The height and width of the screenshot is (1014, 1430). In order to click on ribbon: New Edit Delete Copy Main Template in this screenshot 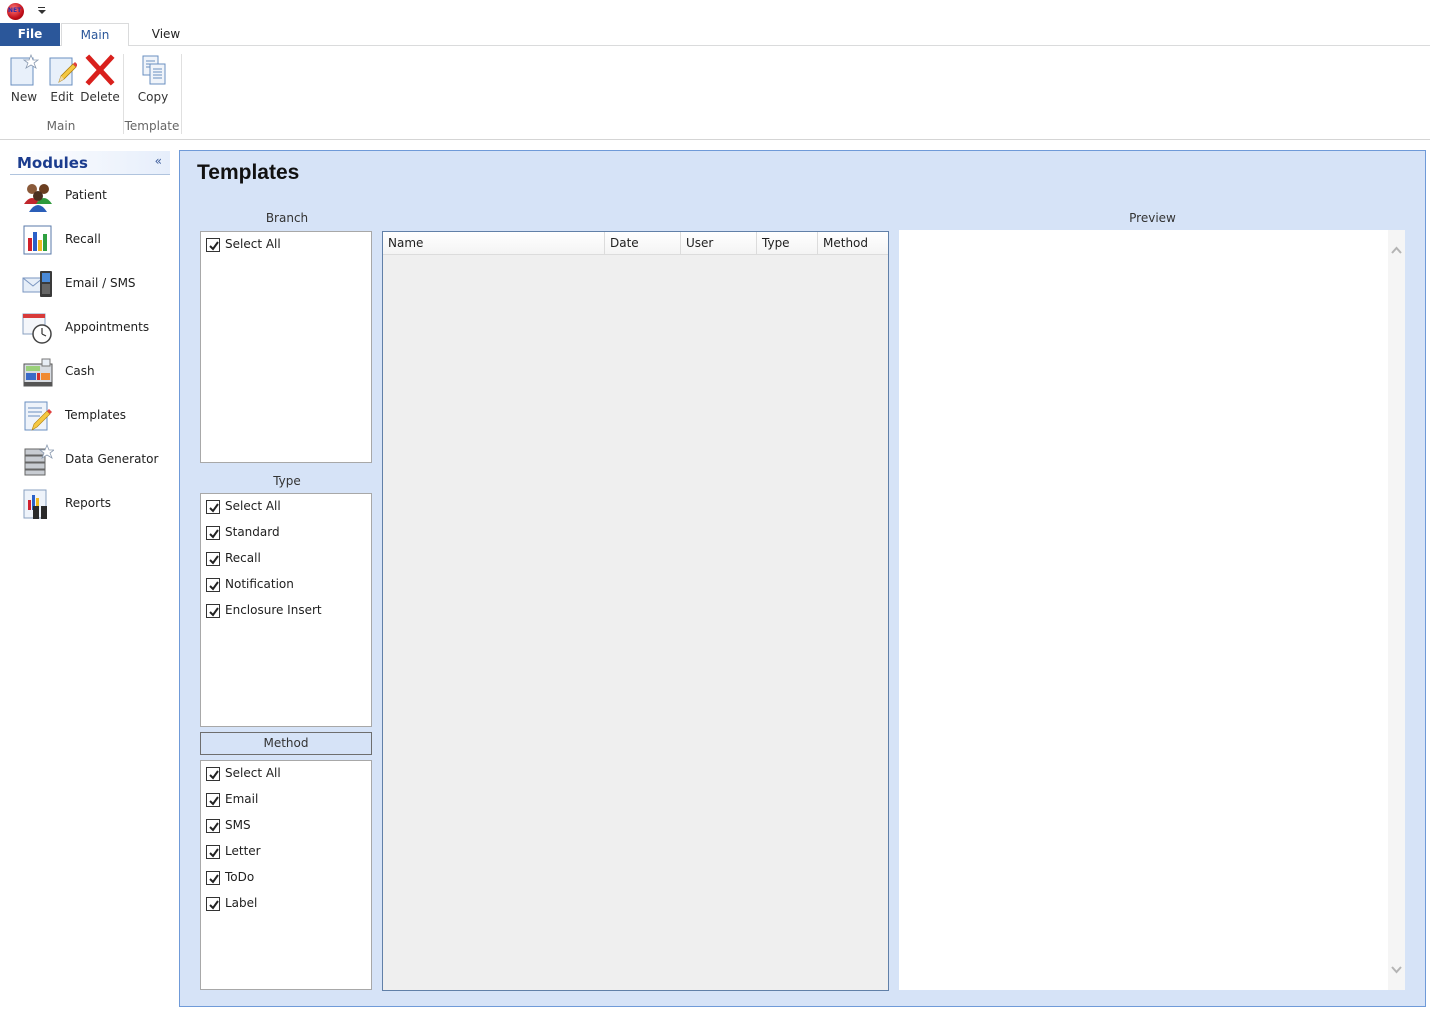, I will do `click(715, 93)`.